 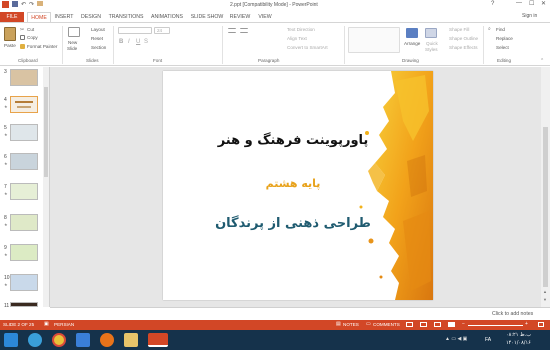 I want to click on start-icon, so click(x=11, y=340).